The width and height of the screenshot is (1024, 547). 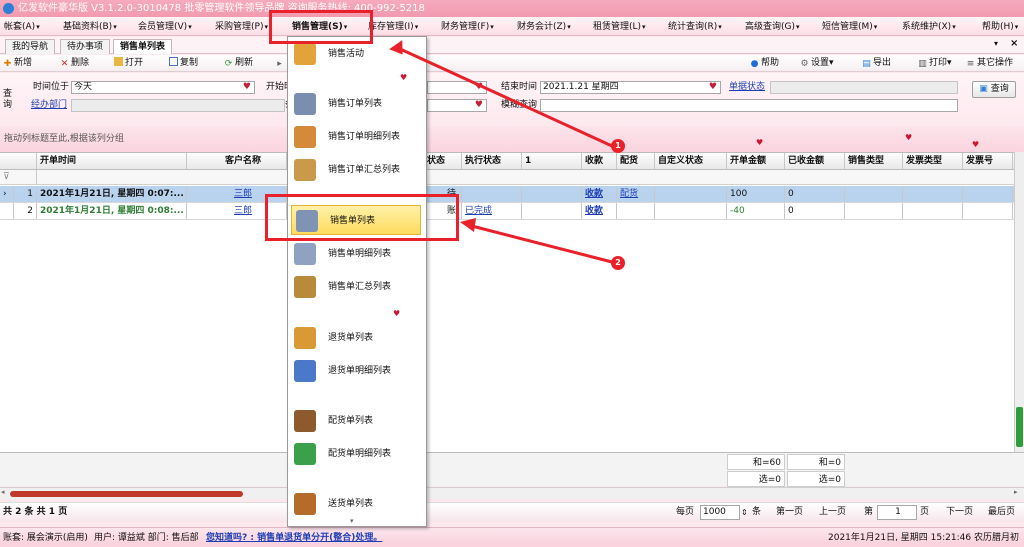 I want to click on megaphone-icon, so click(x=305, y=54).